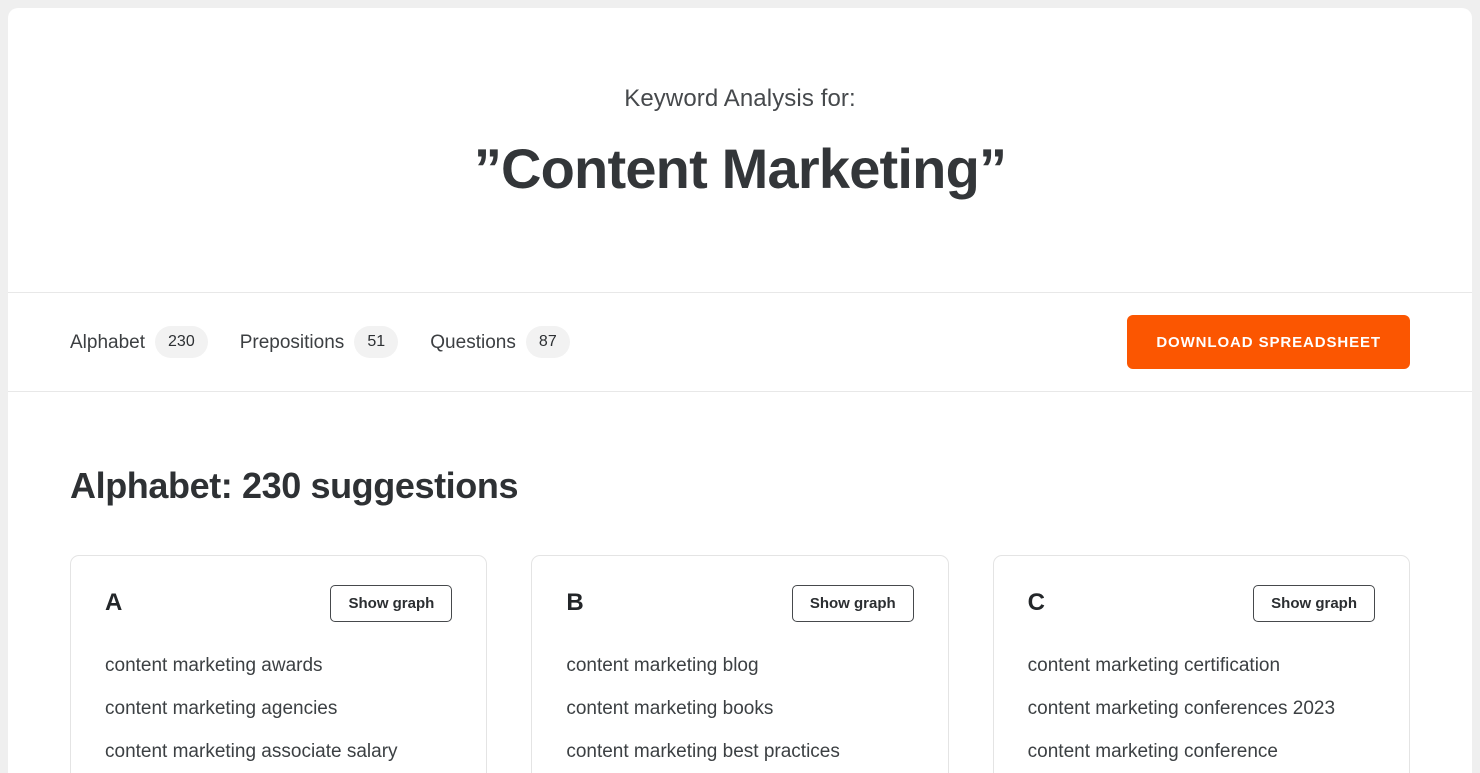 The image size is (1480, 773). What do you see at coordinates (376, 342) in the screenshot?
I see `tab-count-badge: 51` at bounding box center [376, 342].